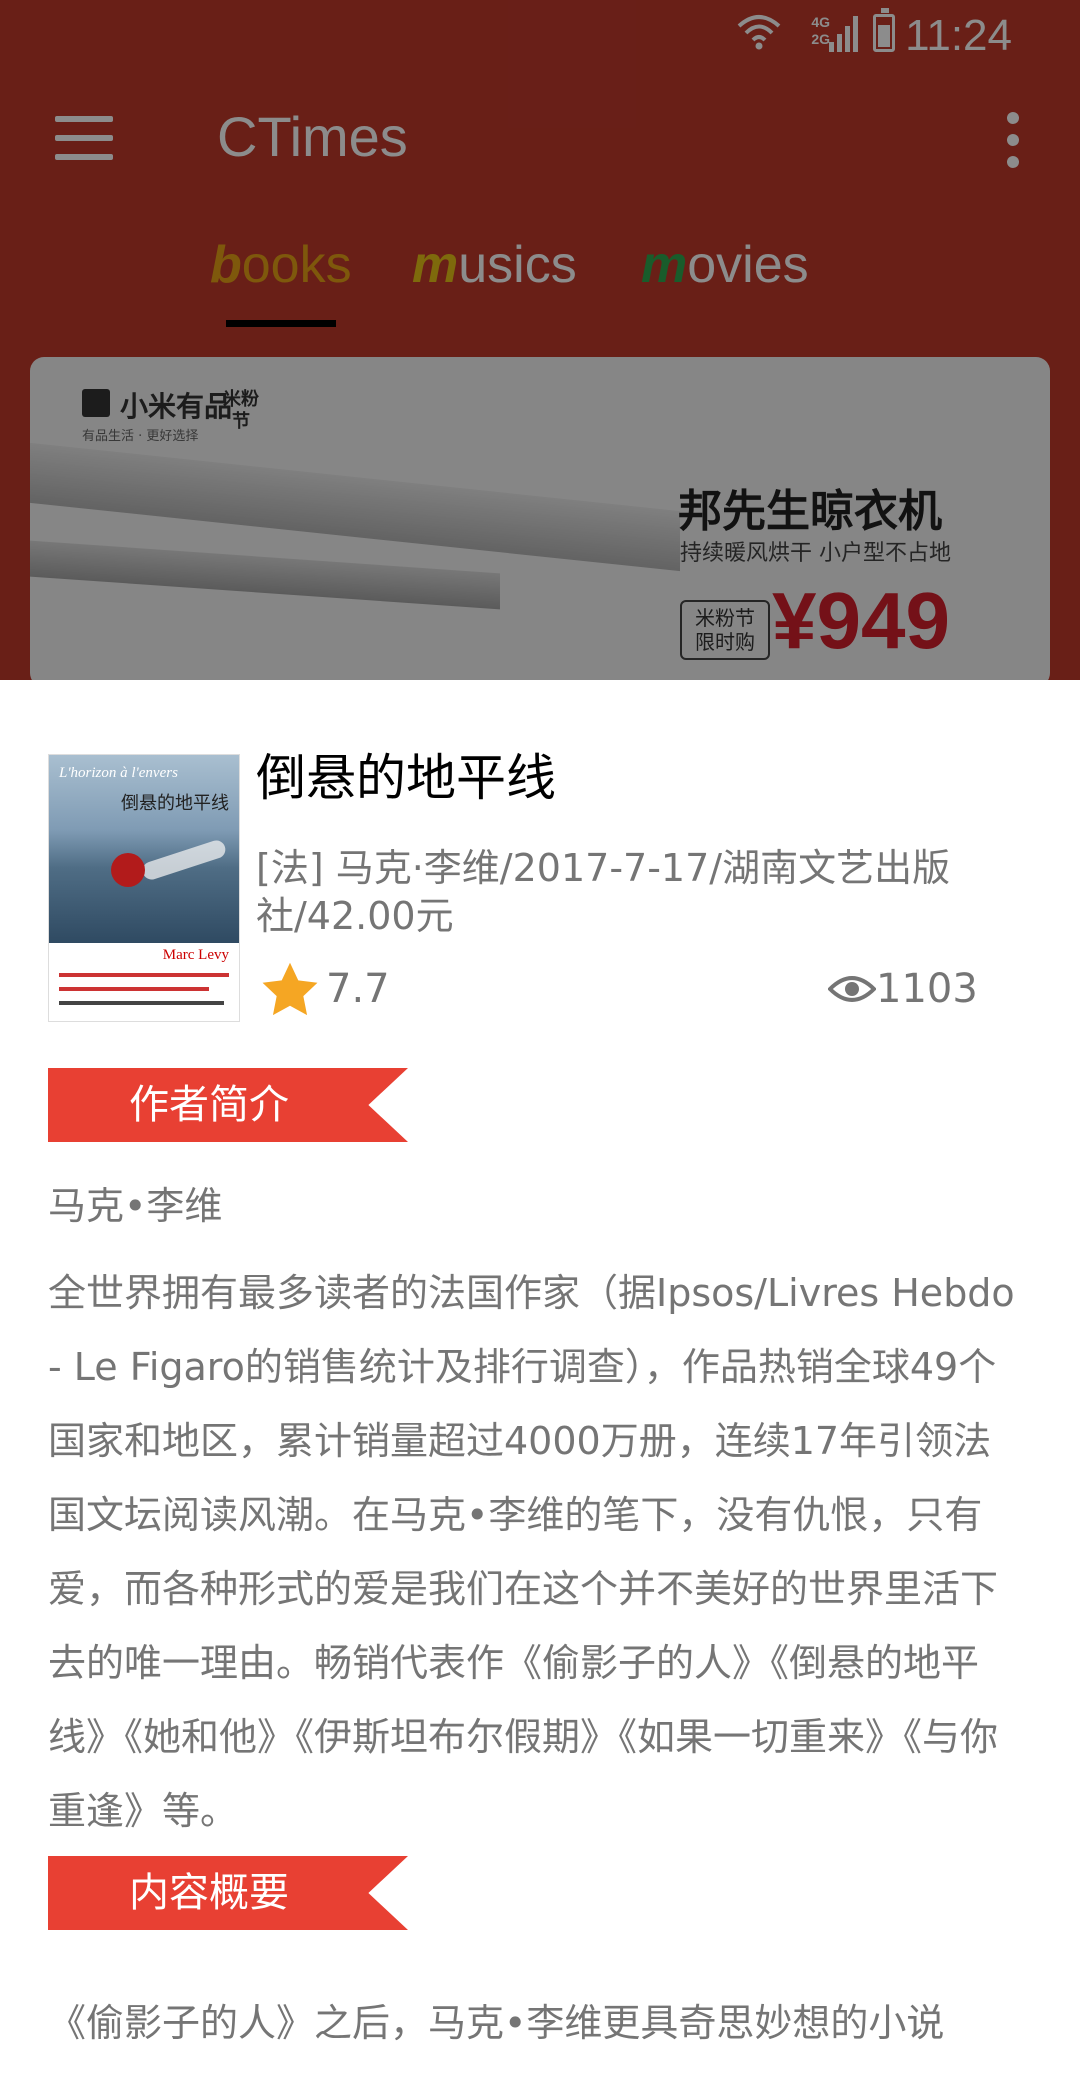 The width and height of the screenshot is (1080, 2076). Describe the element at coordinates (184, 860) in the screenshot. I see `cover-figure-shadow` at that location.